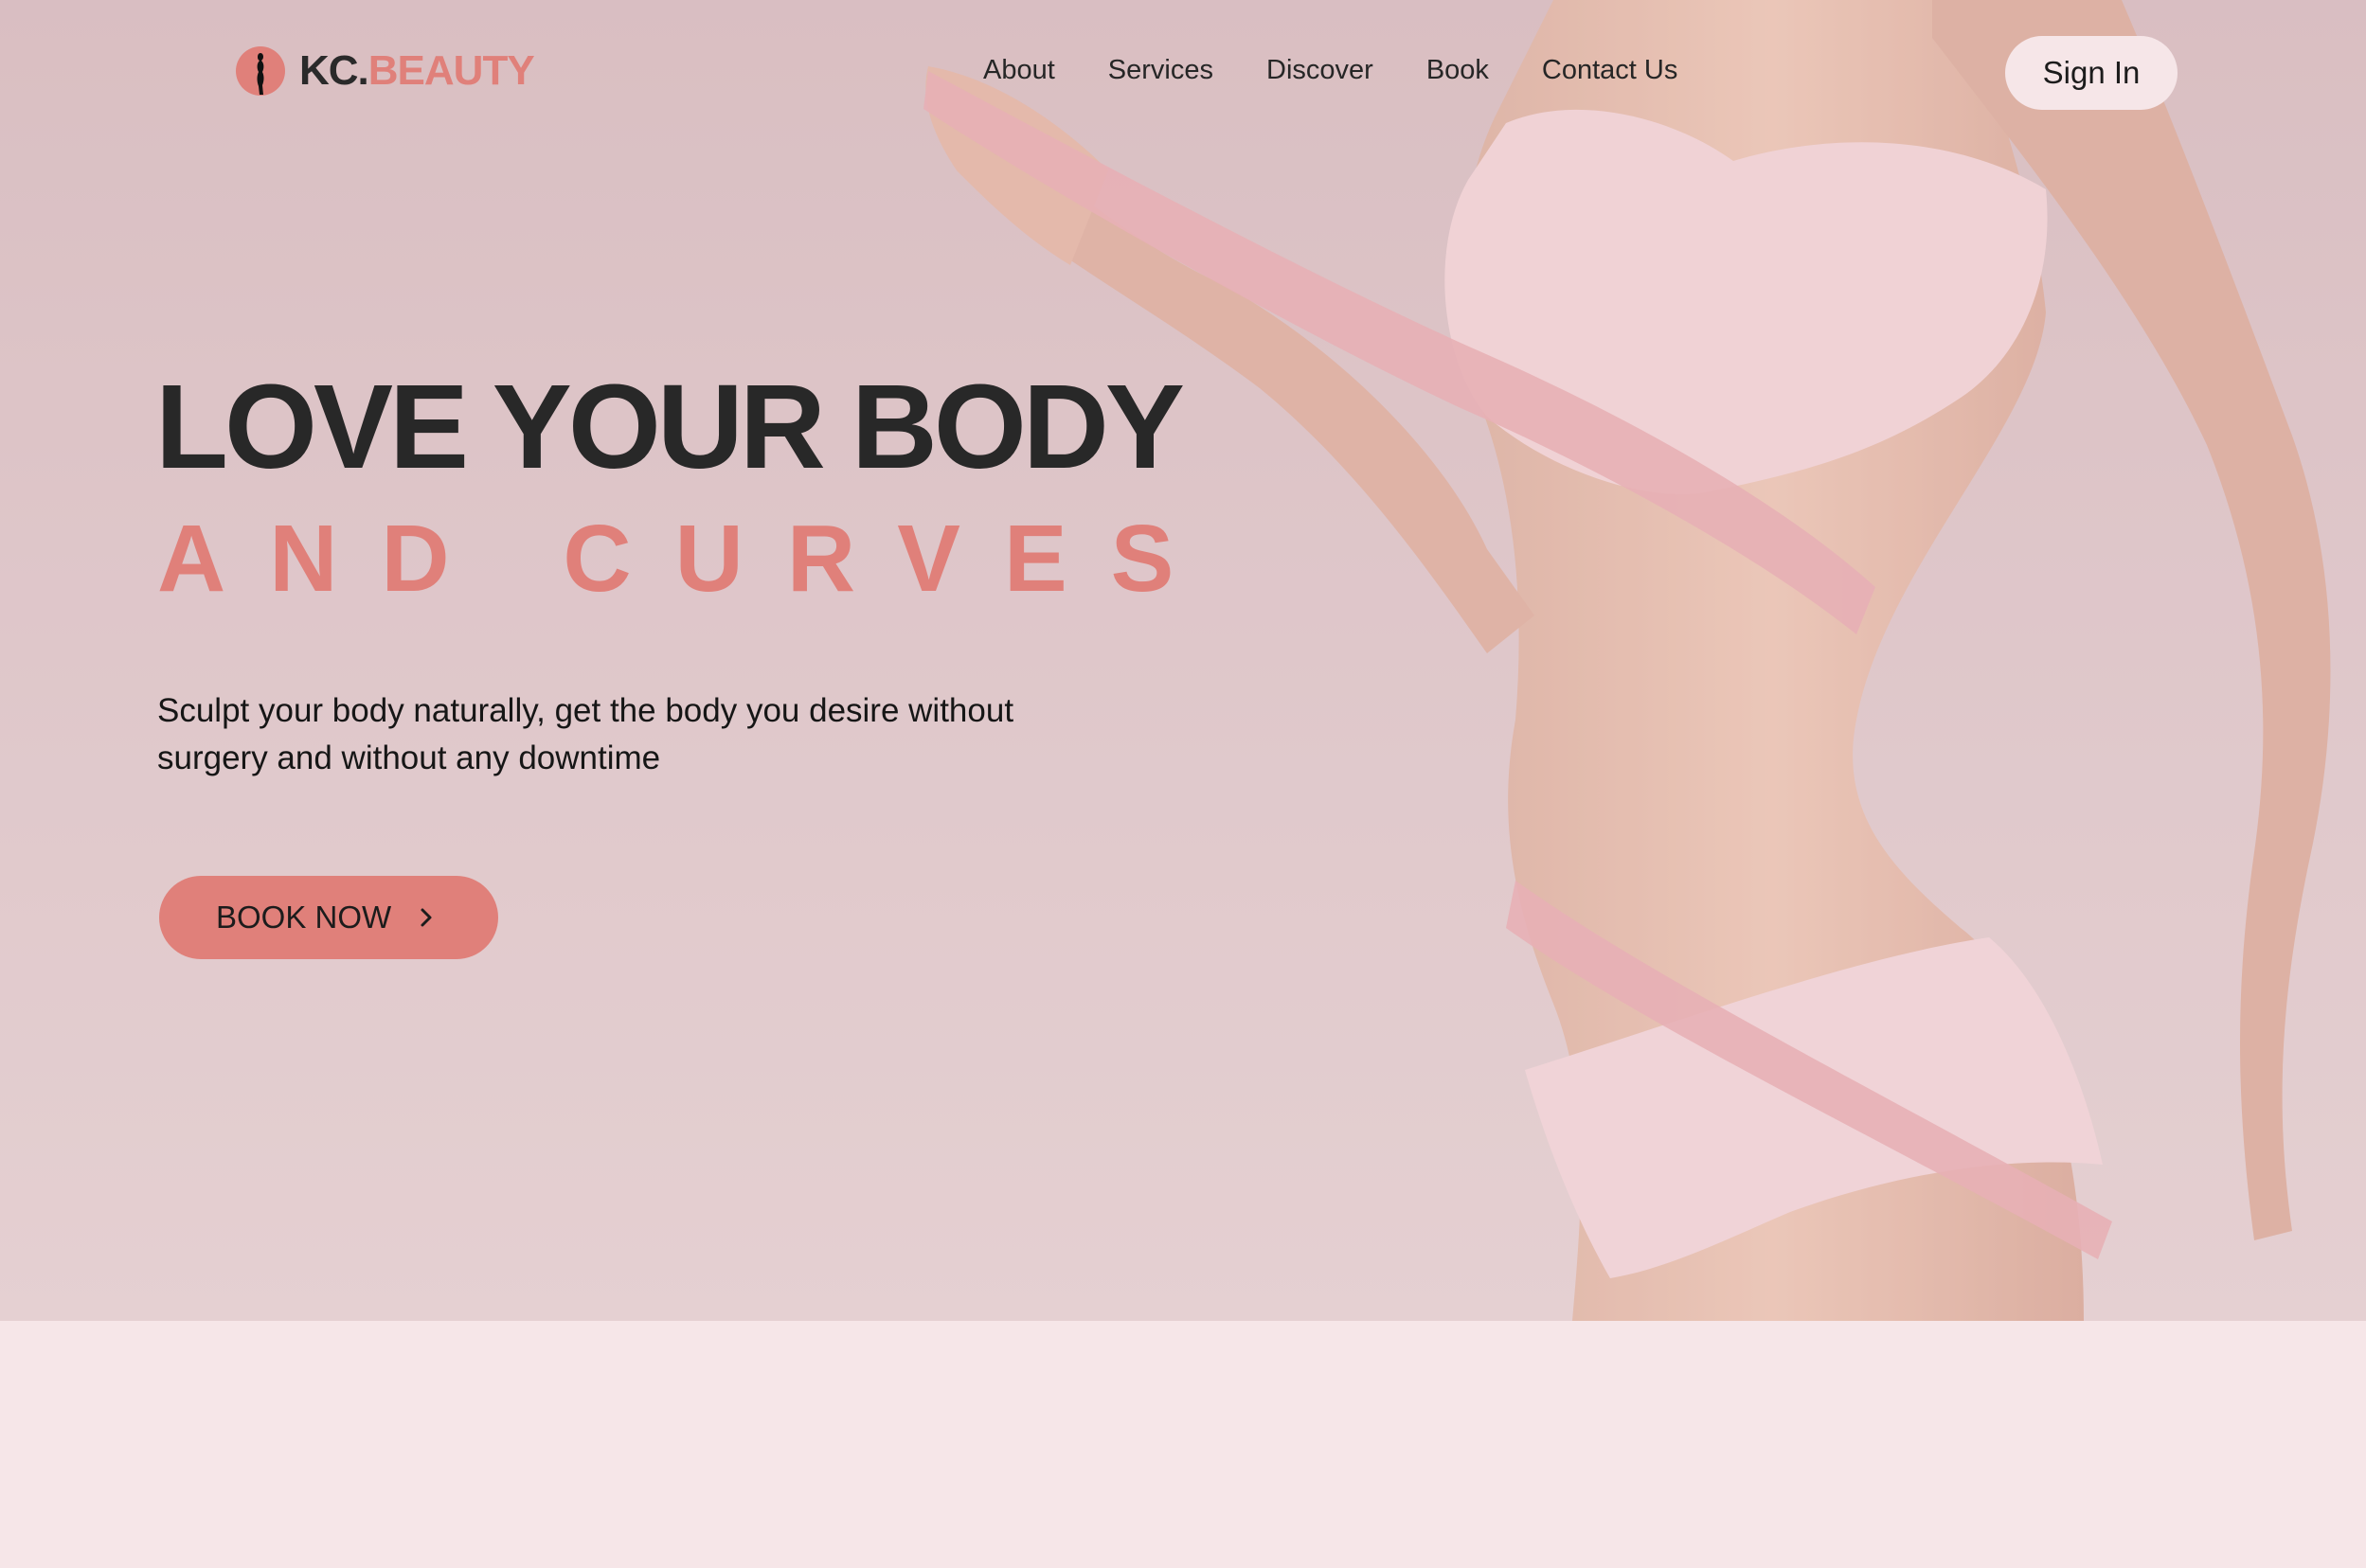  I want to click on logo-text: KC.BEAUTY, so click(417, 70).